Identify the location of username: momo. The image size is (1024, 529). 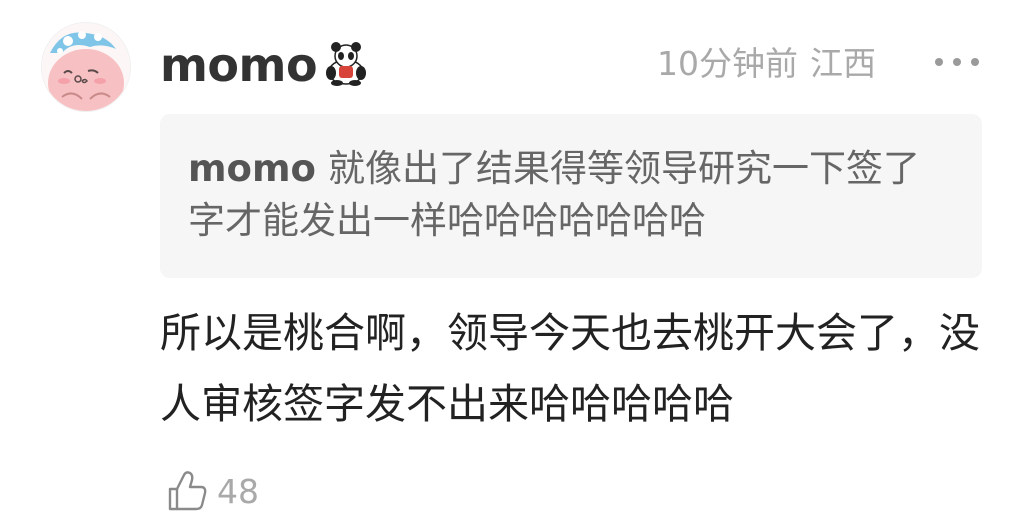
(239, 65).